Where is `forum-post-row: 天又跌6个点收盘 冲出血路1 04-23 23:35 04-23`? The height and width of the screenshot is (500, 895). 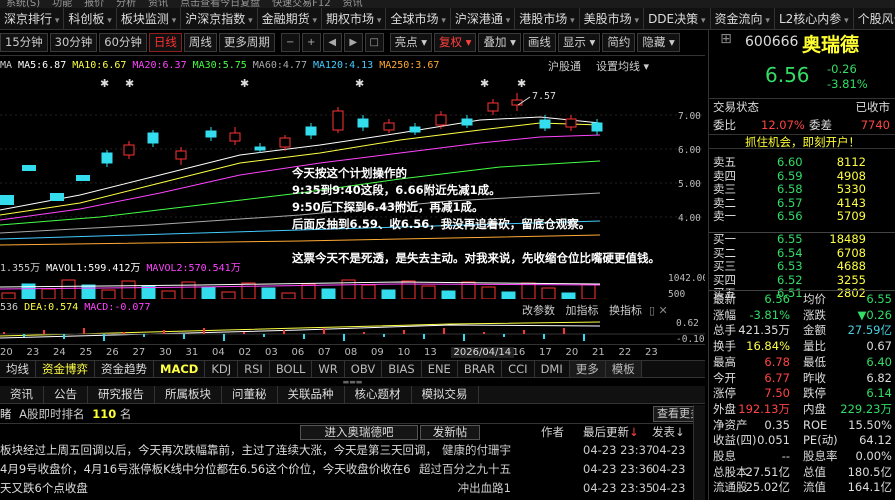
forum-post-row: 天又跌6个点收盘 冲出血路1 04-23 23:35 04-23 is located at coordinates (346, 488).